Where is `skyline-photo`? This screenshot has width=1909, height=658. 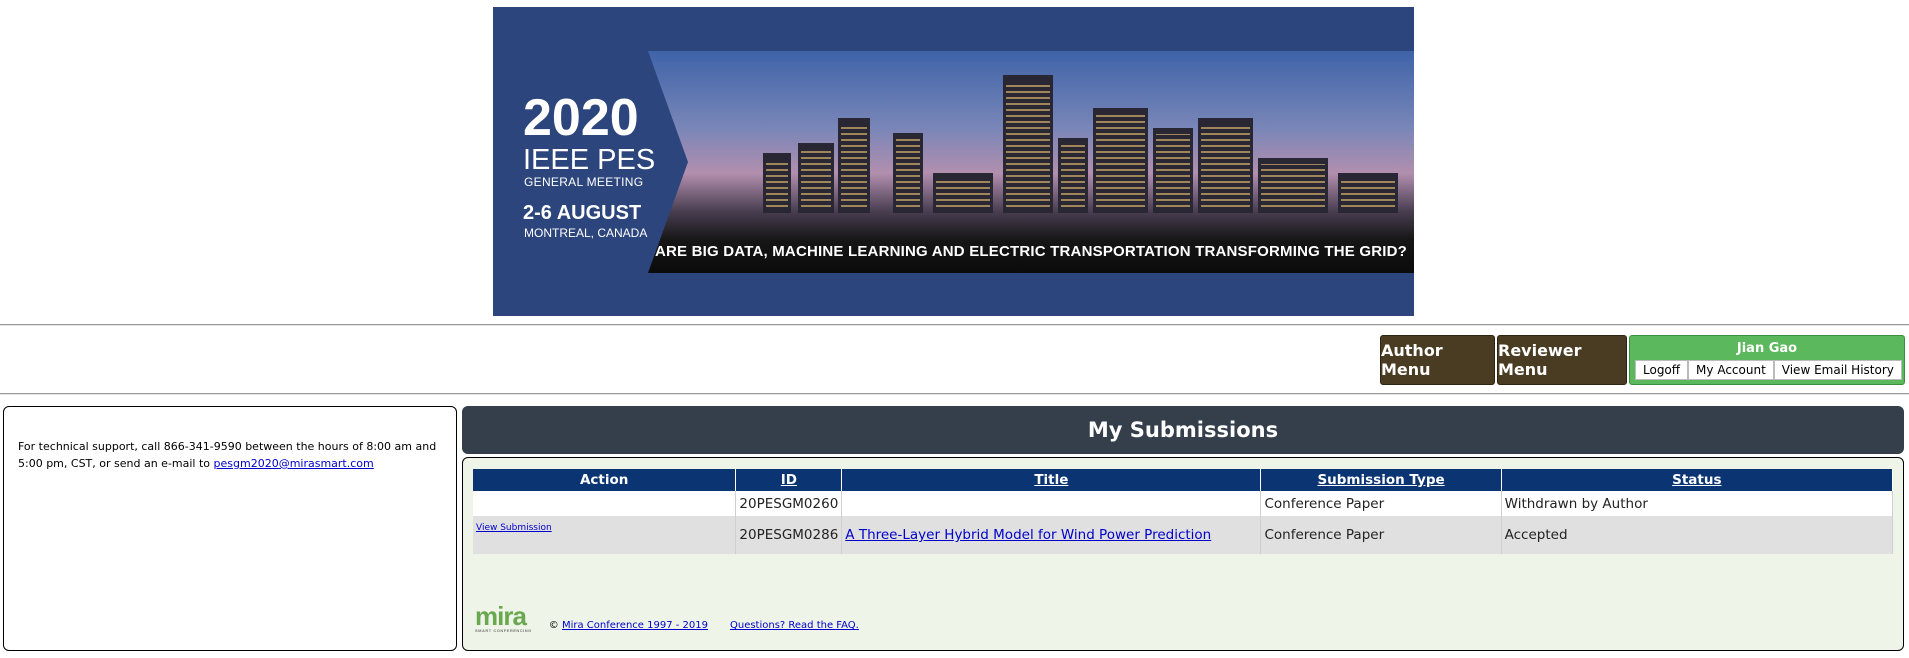 skyline-photo is located at coordinates (1031, 162).